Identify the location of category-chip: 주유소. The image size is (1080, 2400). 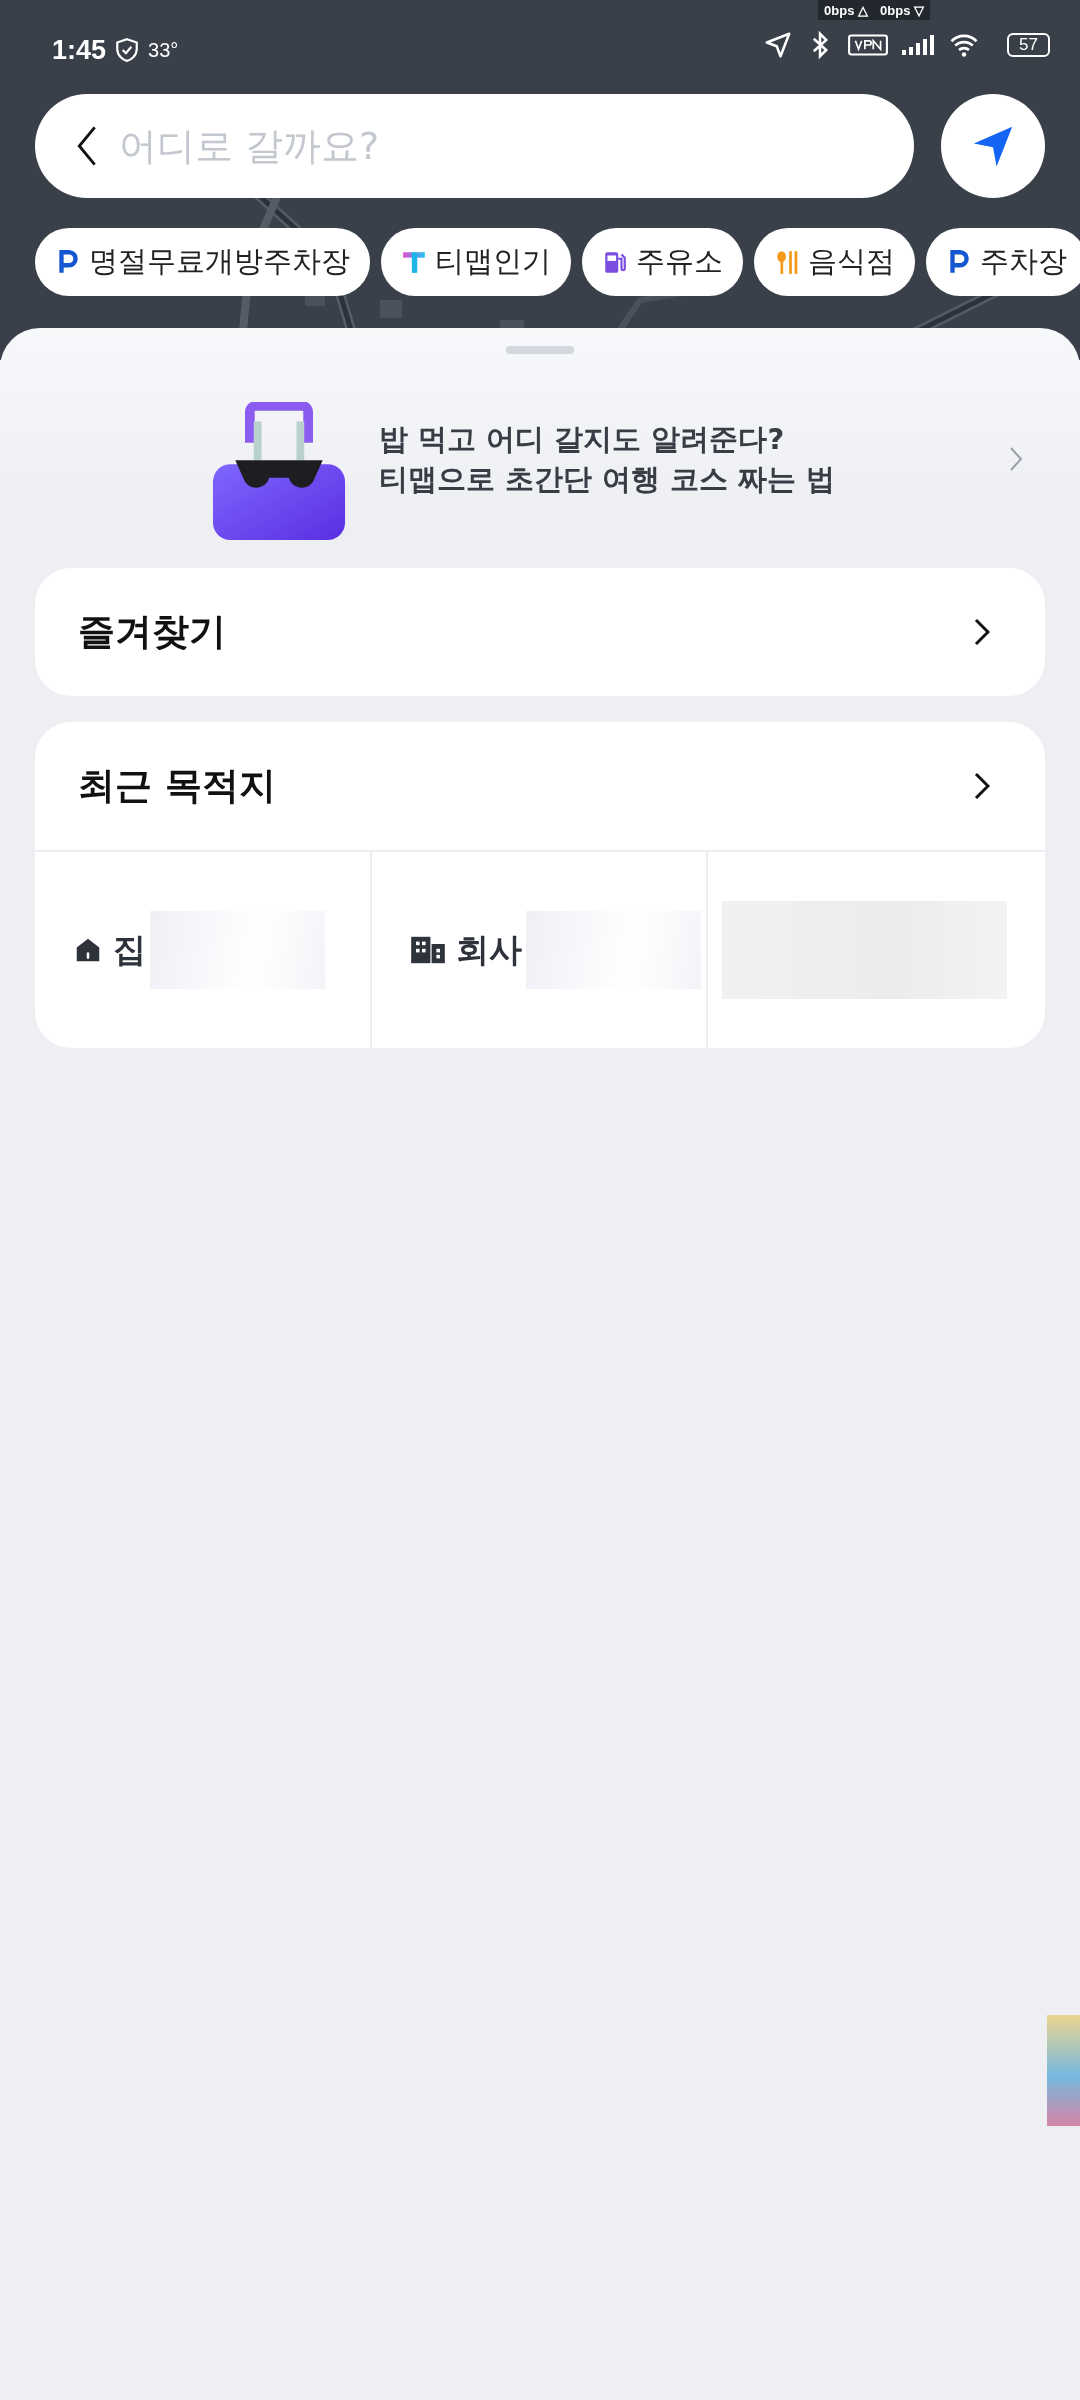
(662, 262).